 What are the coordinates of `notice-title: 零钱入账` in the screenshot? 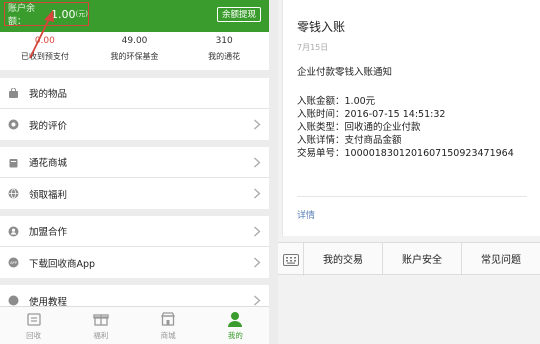 It's located at (321, 27).